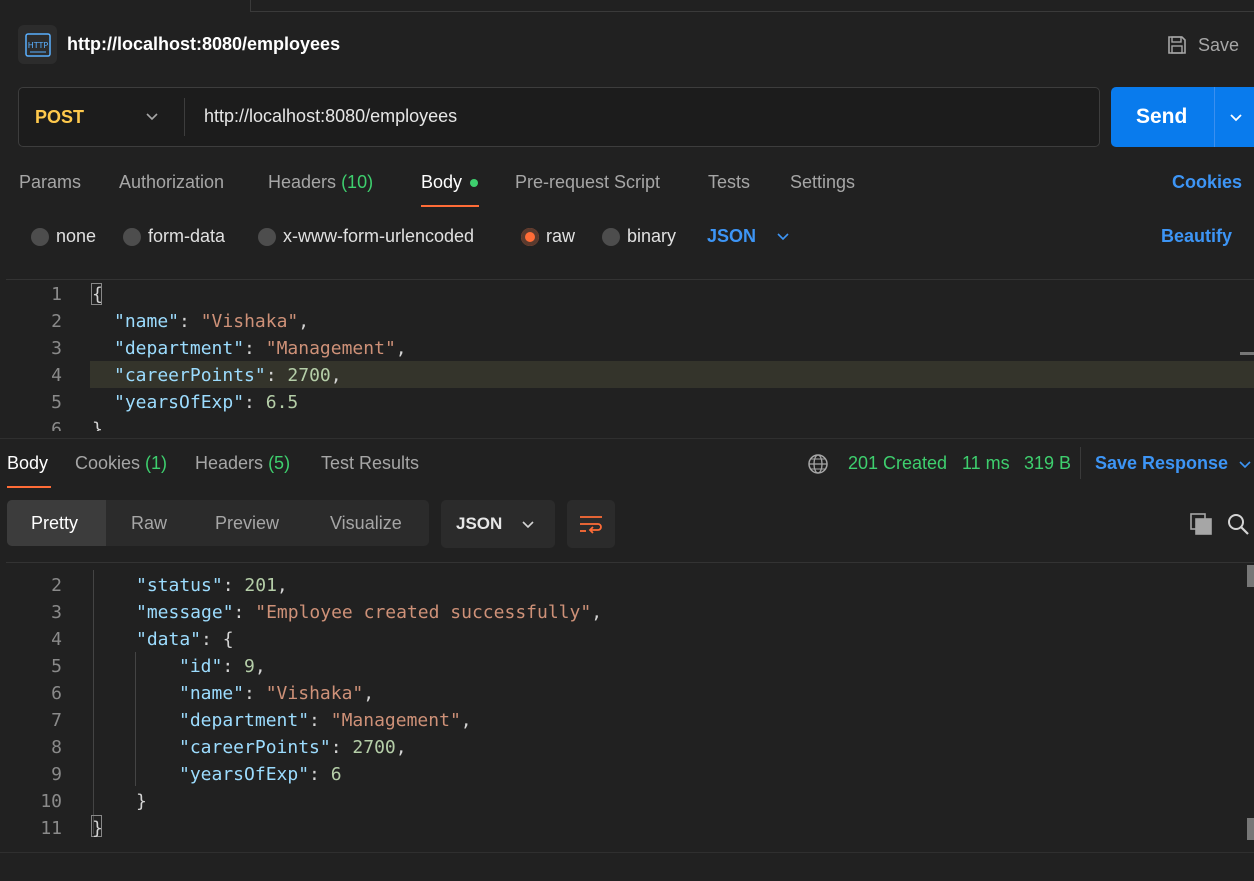  I want to click on tab-response-cookies: Cookies (1), so click(121, 463).